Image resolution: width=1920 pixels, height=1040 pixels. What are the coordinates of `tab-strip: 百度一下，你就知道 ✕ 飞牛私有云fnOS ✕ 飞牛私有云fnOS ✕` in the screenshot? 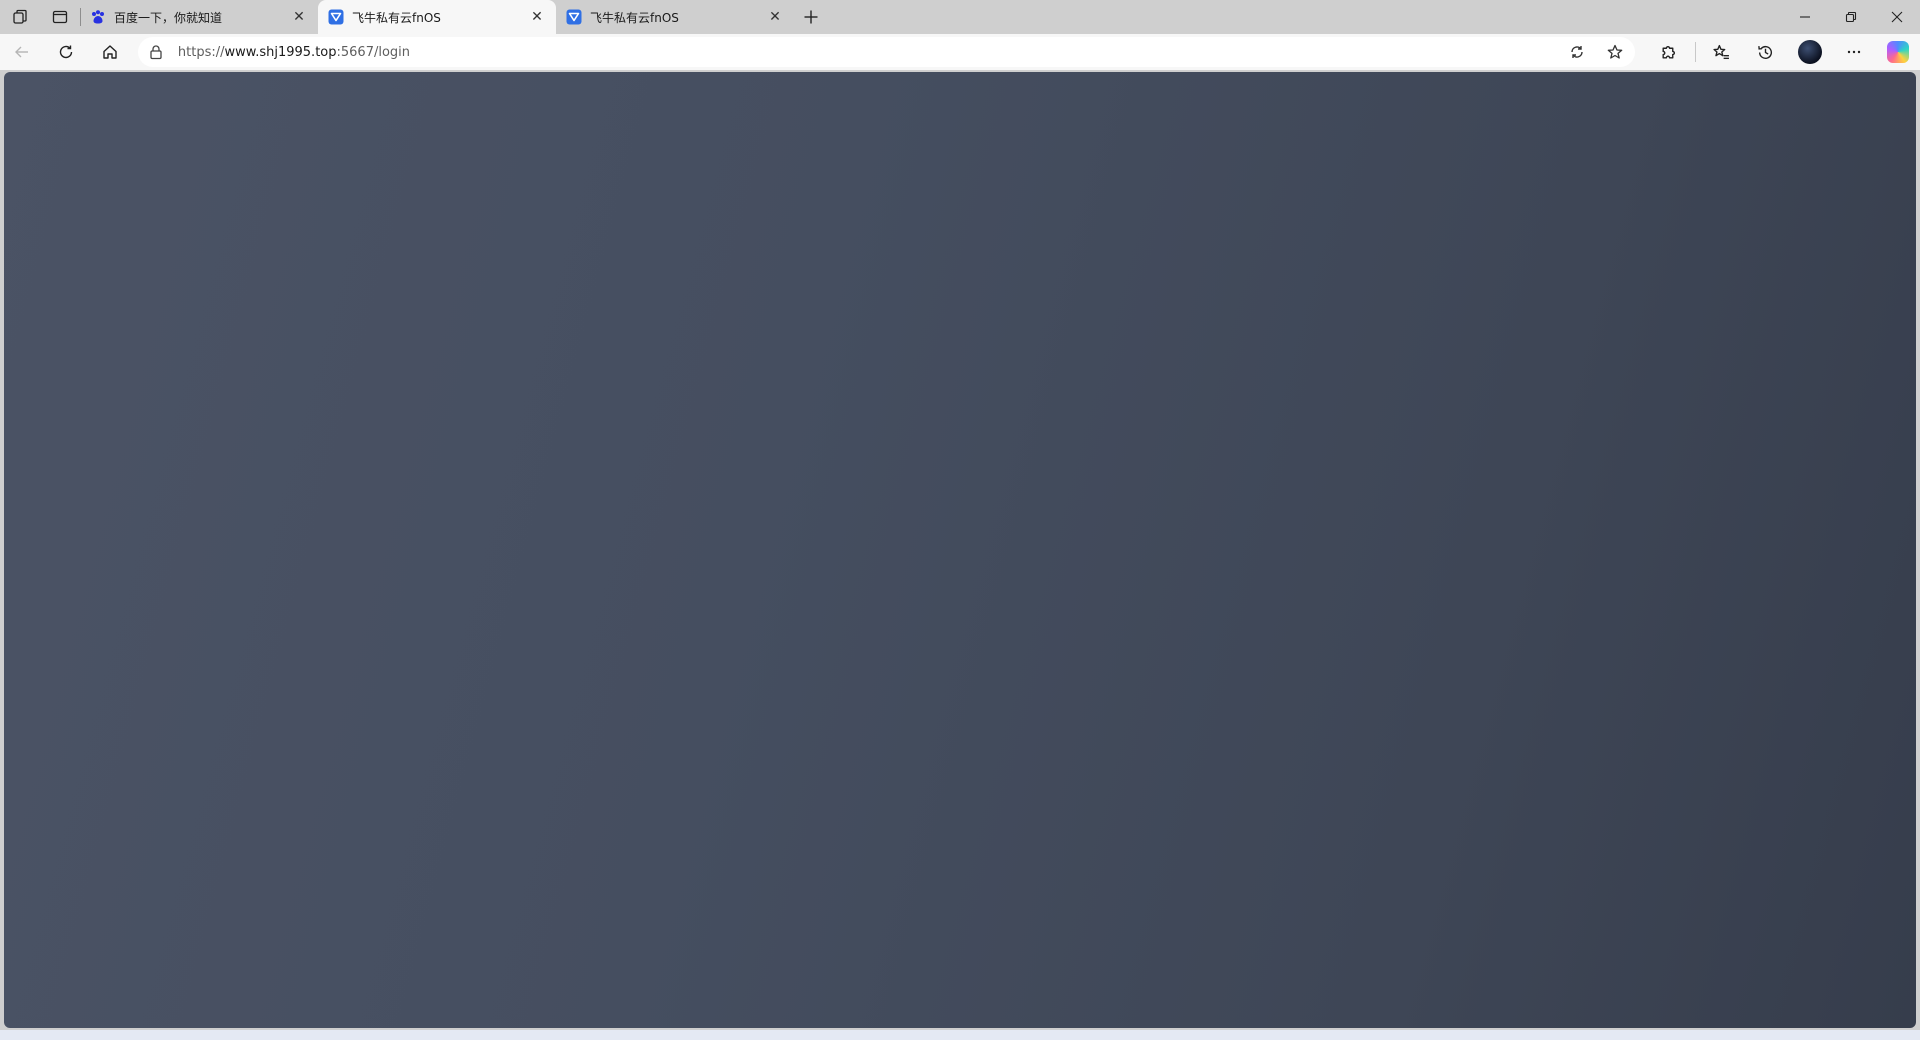 It's located at (960, 17).